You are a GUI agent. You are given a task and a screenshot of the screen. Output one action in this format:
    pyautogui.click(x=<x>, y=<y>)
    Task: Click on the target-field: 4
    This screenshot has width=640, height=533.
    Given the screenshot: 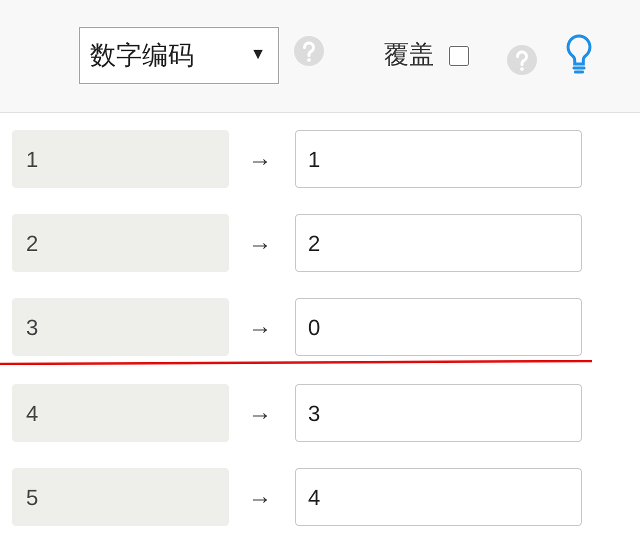 What is the action you would take?
    pyautogui.click(x=438, y=497)
    